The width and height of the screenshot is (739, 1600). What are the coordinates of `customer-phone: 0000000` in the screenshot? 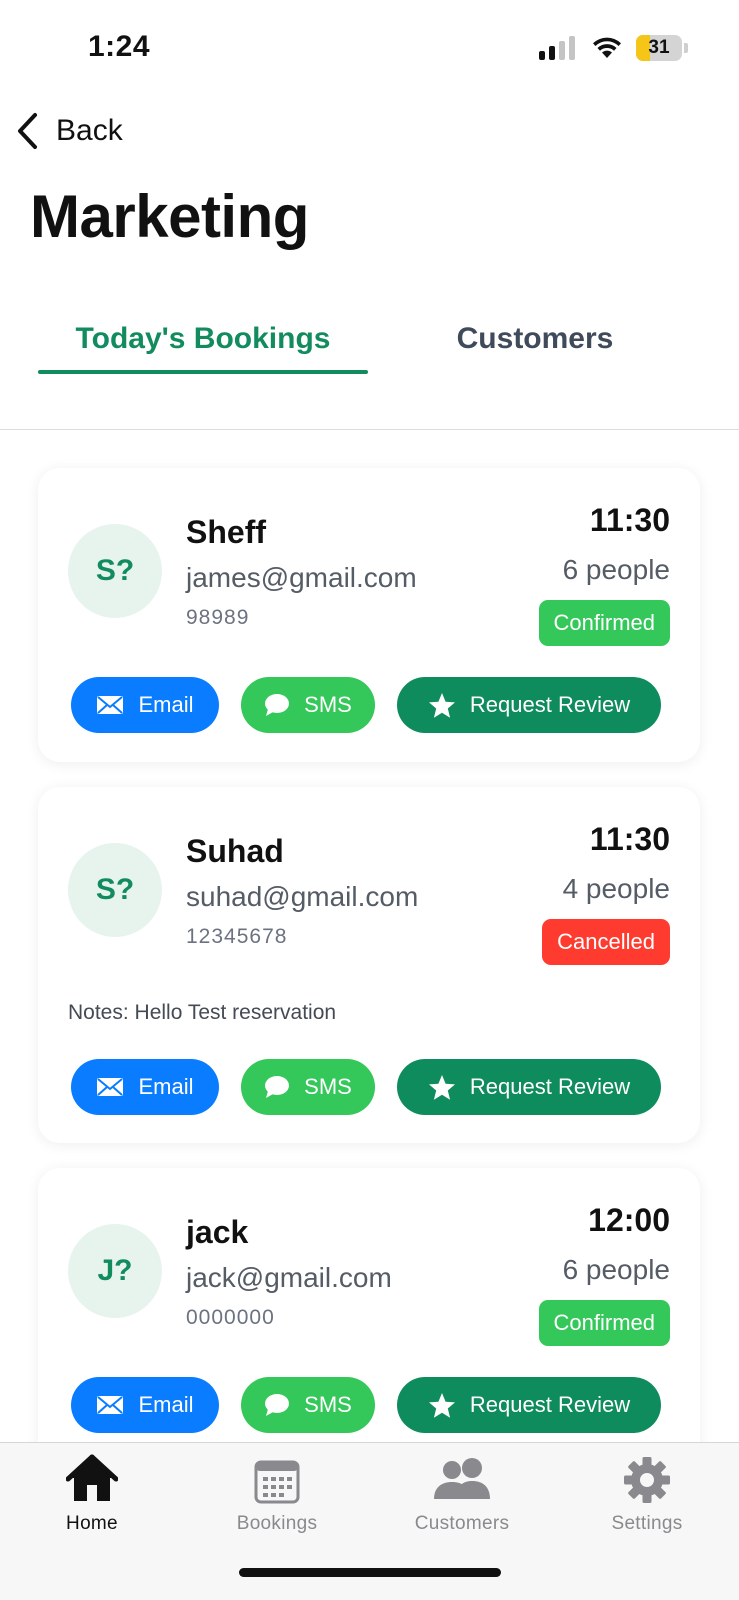 It's located at (230, 1317).